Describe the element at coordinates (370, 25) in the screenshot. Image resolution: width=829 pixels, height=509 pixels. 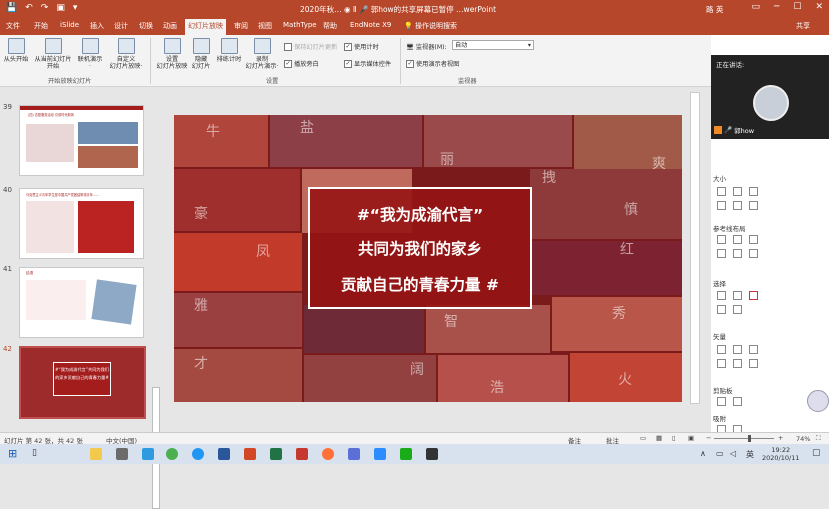
I see `tab-endnote: EndNote X9` at that location.